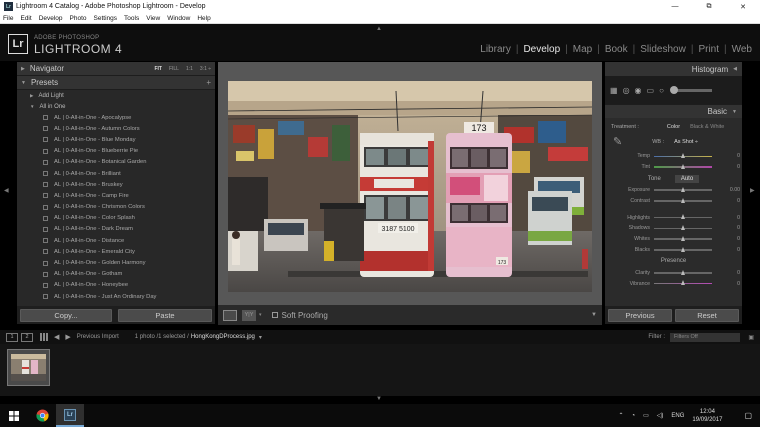 The height and width of the screenshot is (427, 760). Describe the element at coordinates (116, 139) in the screenshot. I see `preset-item: AL | 0-All-in-One - Blue Monday` at that location.